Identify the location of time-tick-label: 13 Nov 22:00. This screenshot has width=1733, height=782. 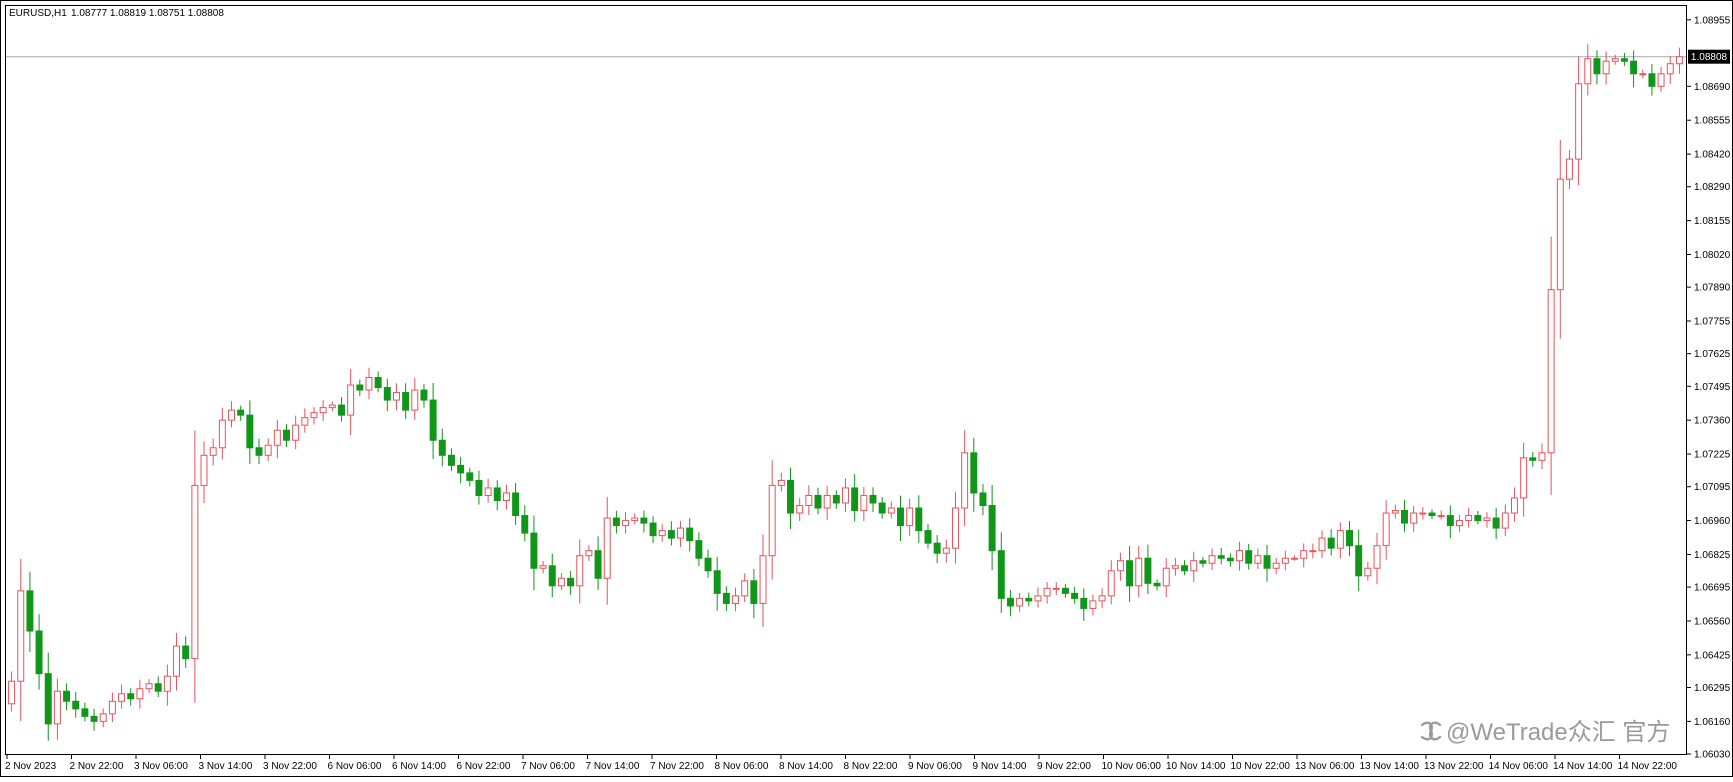
(1454, 766).